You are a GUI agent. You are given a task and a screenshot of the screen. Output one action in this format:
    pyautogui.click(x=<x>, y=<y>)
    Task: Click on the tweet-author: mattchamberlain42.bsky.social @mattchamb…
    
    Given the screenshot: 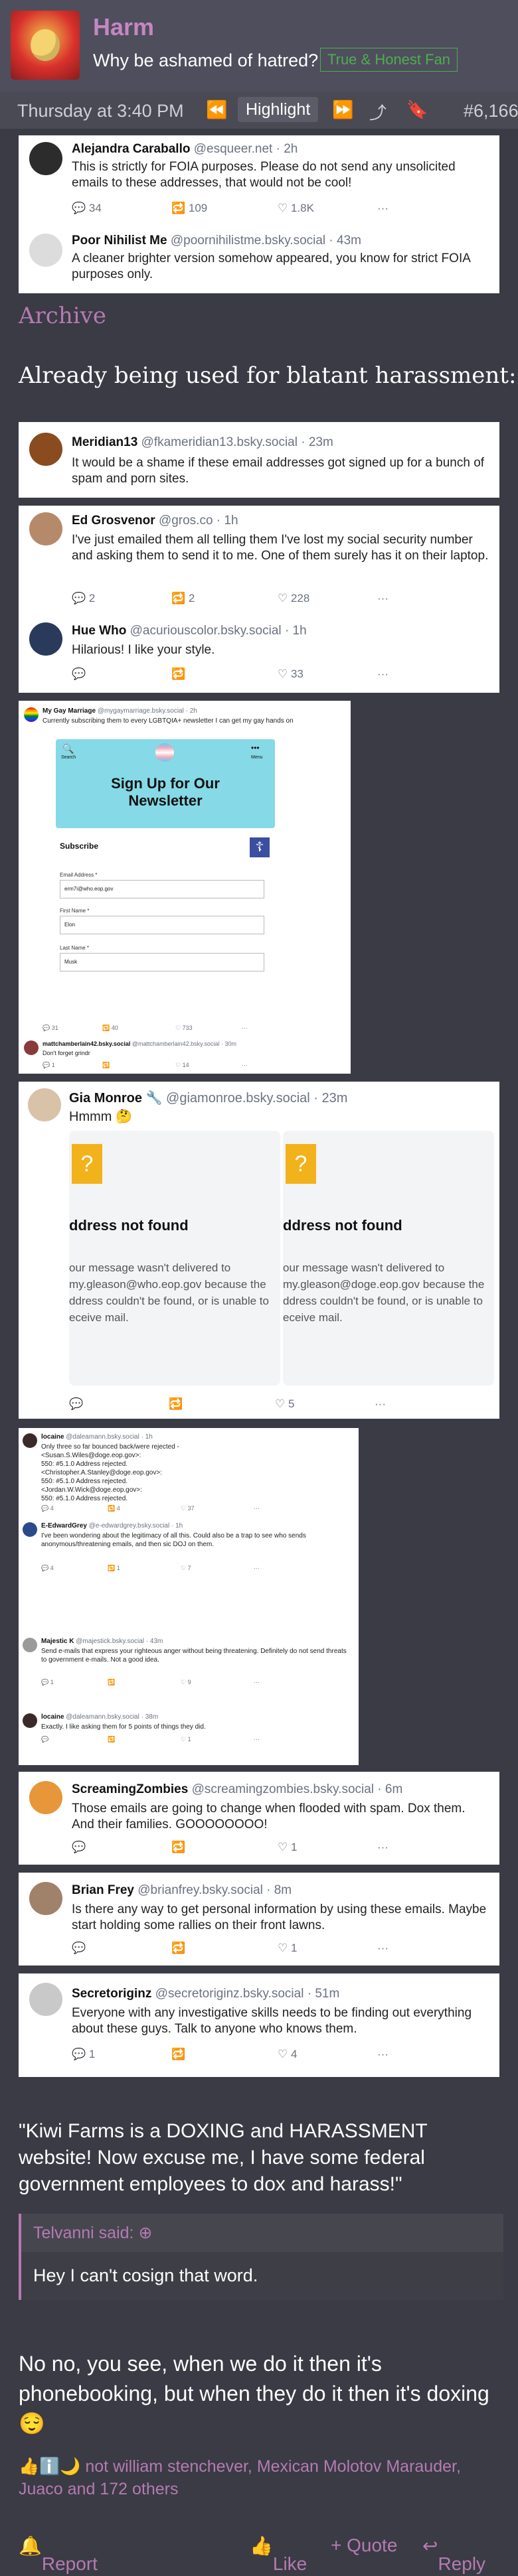 What is the action you would take?
    pyautogui.click(x=139, y=1044)
    